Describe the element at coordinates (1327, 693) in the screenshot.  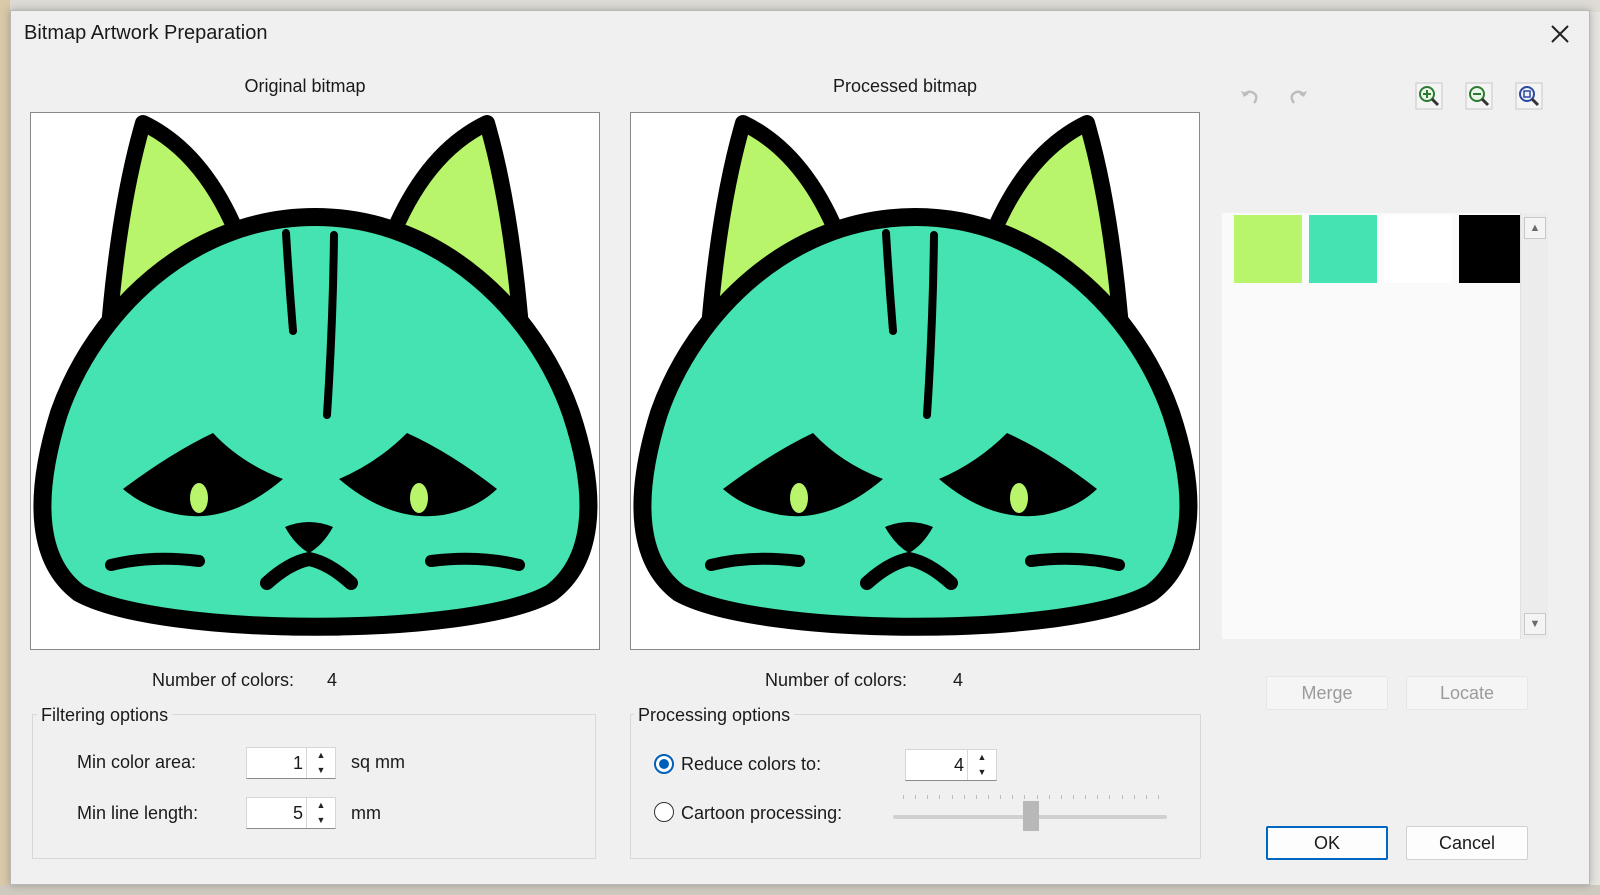
I see `merge-button: Merge` at that location.